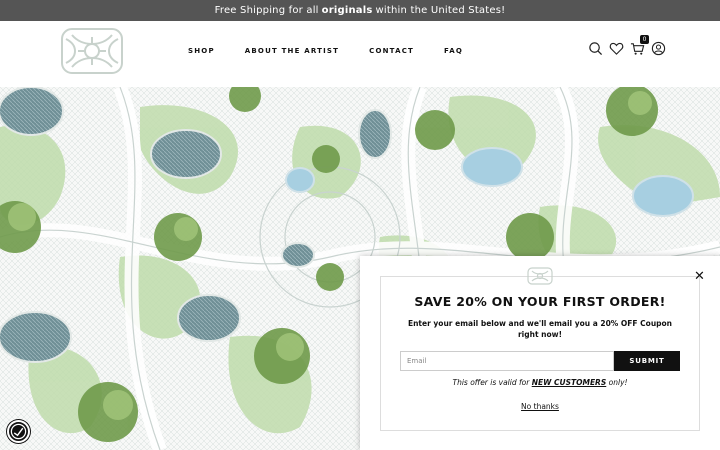 The height and width of the screenshot is (450, 720). Describe the element at coordinates (569, 382) in the screenshot. I see `offer-text-bold: NEW CUSTOMERS` at that location.